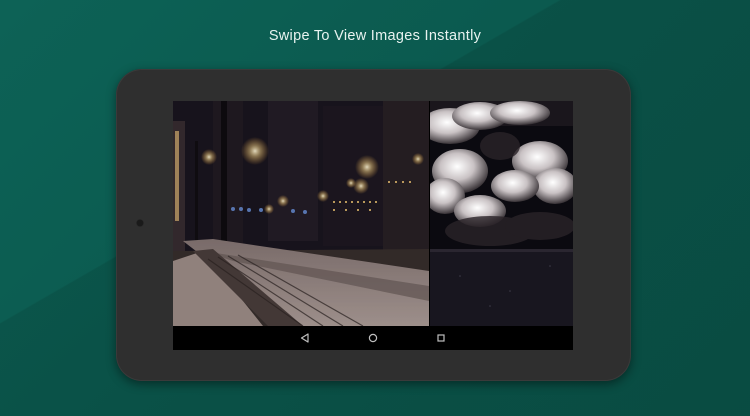  I want to click on nav-recents-button, so click(441, 338).